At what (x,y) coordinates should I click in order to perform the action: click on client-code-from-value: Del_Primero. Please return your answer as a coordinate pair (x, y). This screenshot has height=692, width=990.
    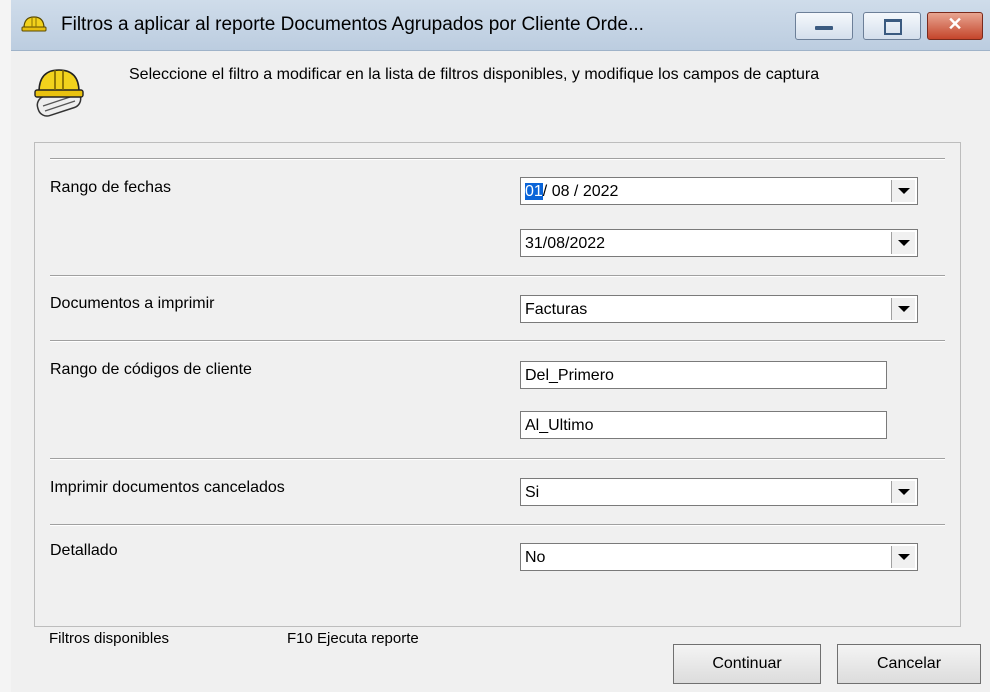
    Looking at the image, I should click on (569, 375).